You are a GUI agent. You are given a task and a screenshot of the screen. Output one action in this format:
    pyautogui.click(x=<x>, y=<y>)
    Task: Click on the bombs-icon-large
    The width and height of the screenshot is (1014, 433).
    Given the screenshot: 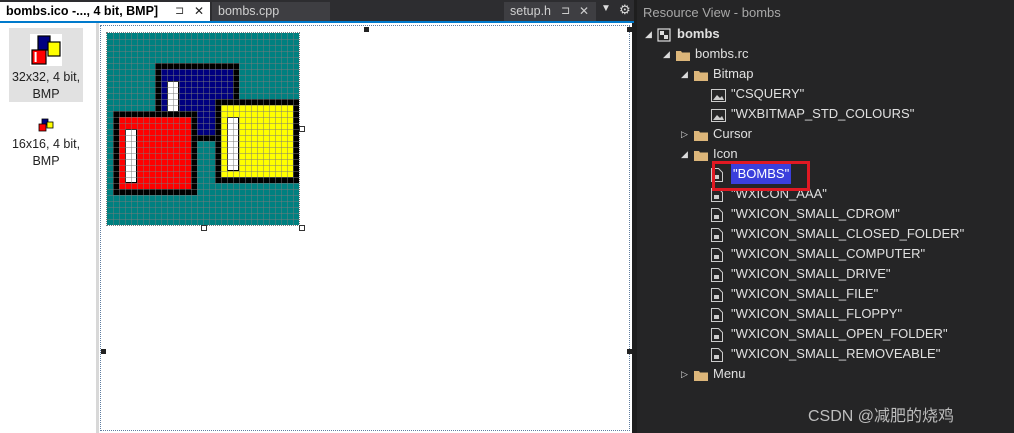 What is the action you would take?
    pyautogui.click(x=46, y=50)
    